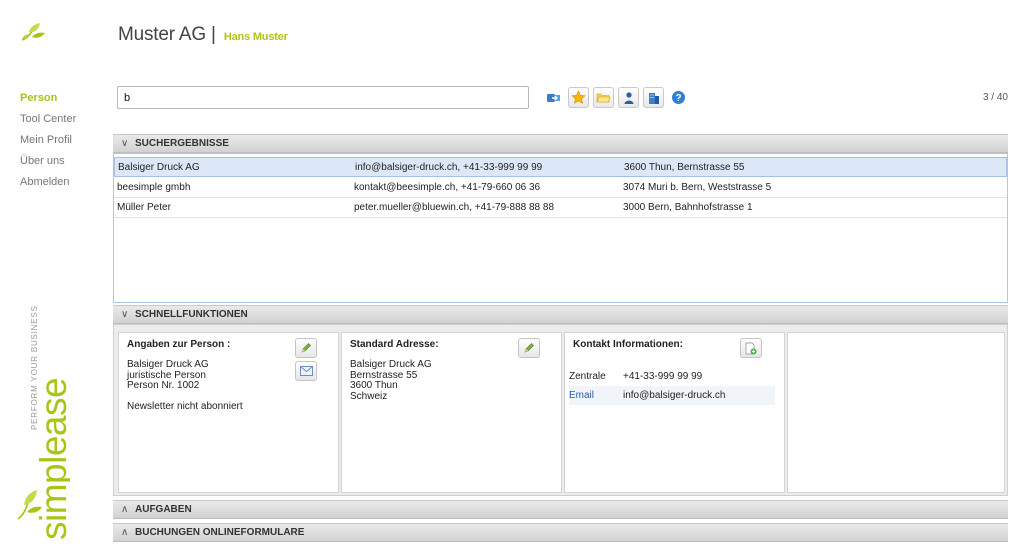 The height and width of the screenshot is (559, 1024). I want to click on bookings-header: ∧ BUCHUNGEN ONLINEFORMULARE, so click(560, 532).